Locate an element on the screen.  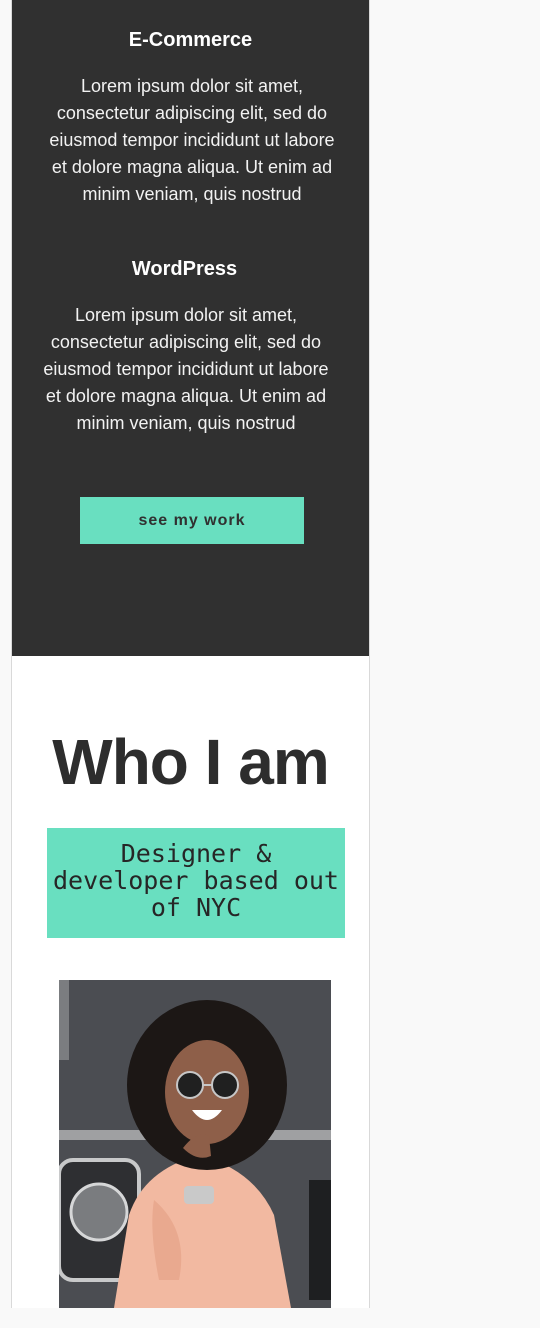
service-title-wordpress: WordPress is located at coordinates (184, 269).